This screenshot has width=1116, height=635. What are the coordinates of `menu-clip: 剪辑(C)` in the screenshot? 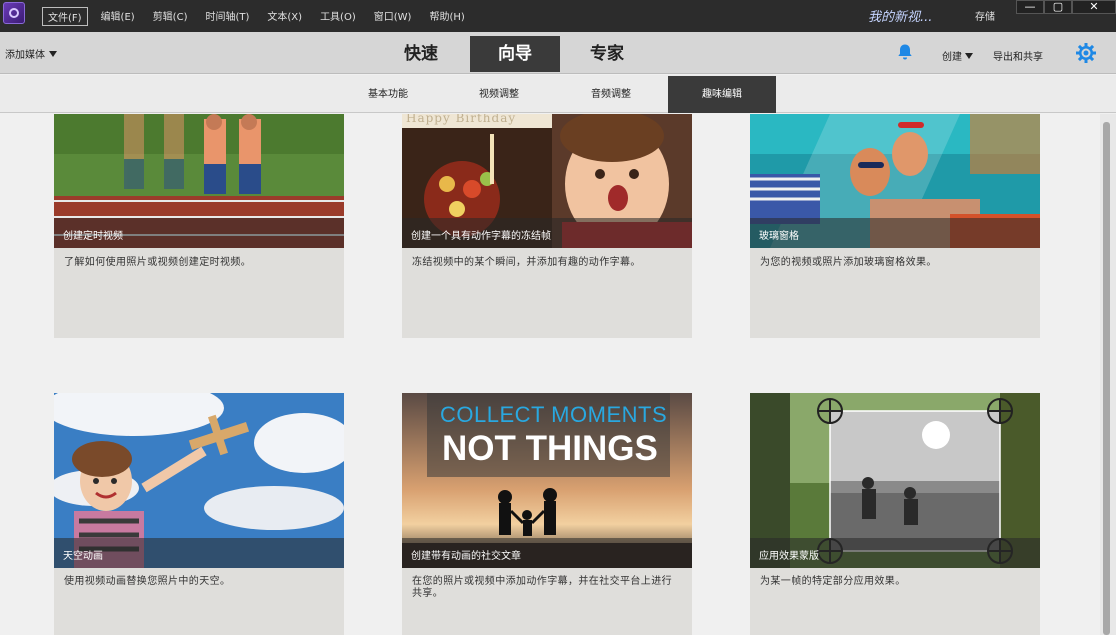 It's located at (170, 16).